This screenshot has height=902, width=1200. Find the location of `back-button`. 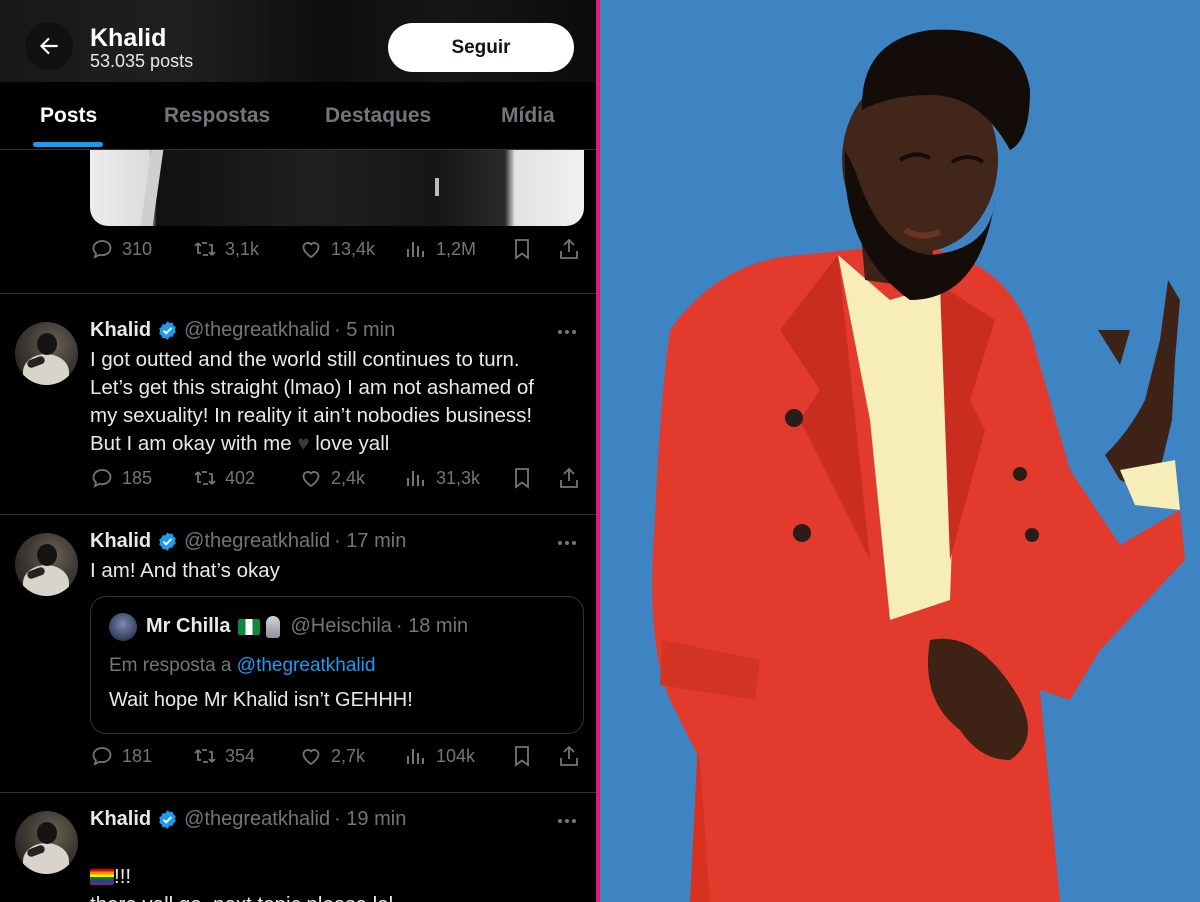

back-button is located at coordinates (49, 46).